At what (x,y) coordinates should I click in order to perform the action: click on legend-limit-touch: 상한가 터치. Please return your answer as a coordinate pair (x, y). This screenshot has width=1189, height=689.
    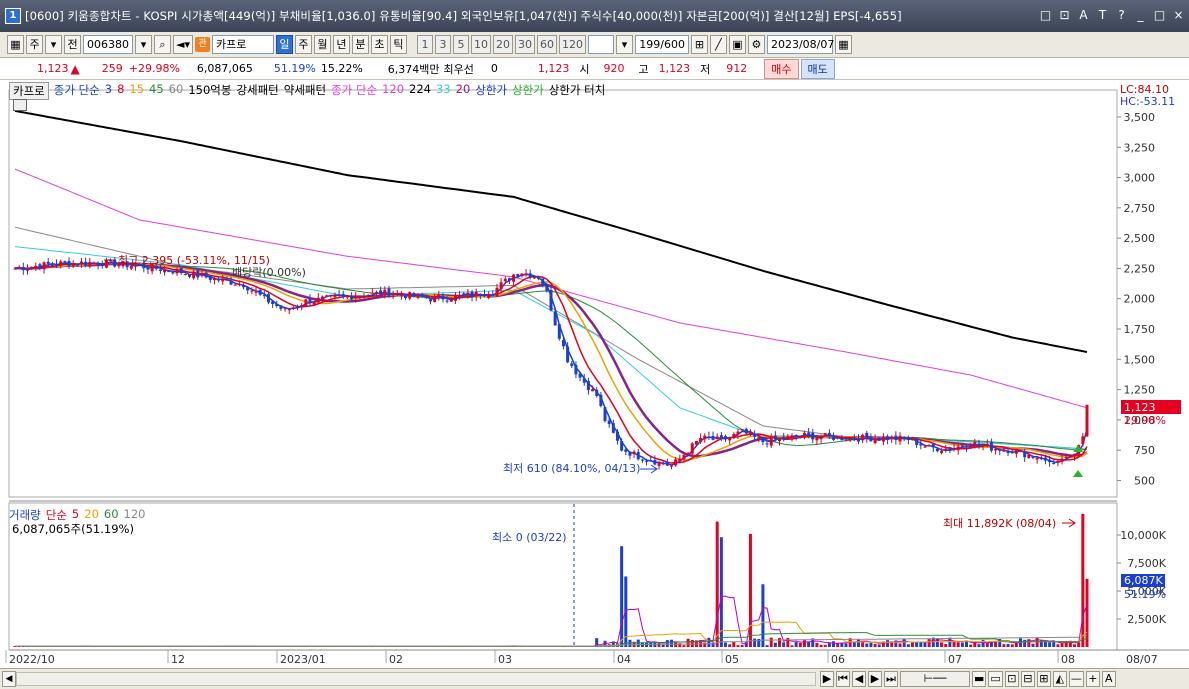
    Looking at the image, I should click on (577, 91).